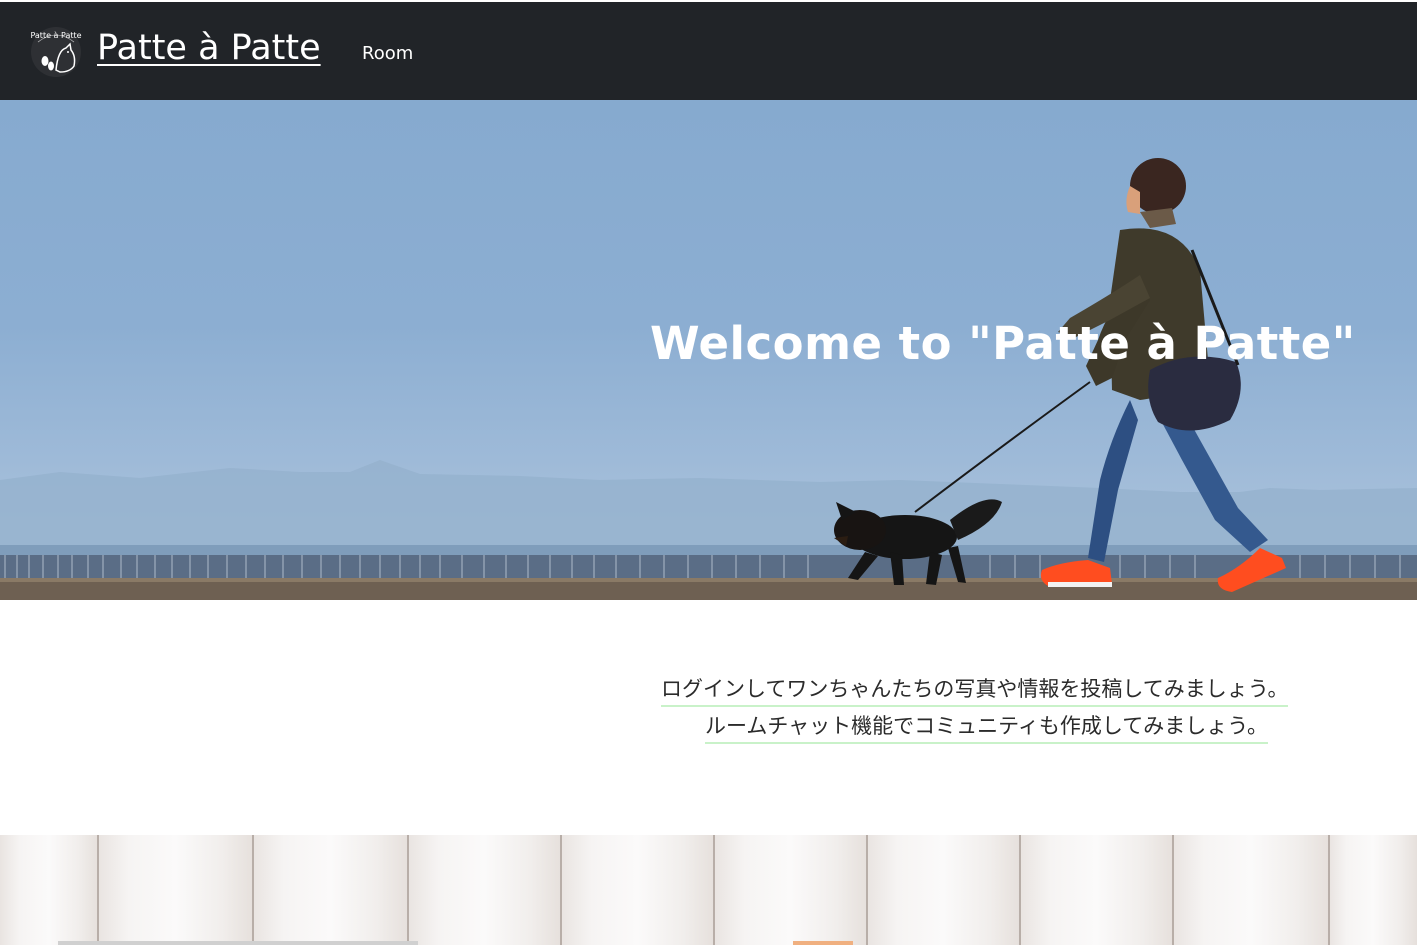 This screenshot has width=1417, height=945. I want to click on top-navbar: Patte à Patte Patte à Patte Room, so click(708, 50).